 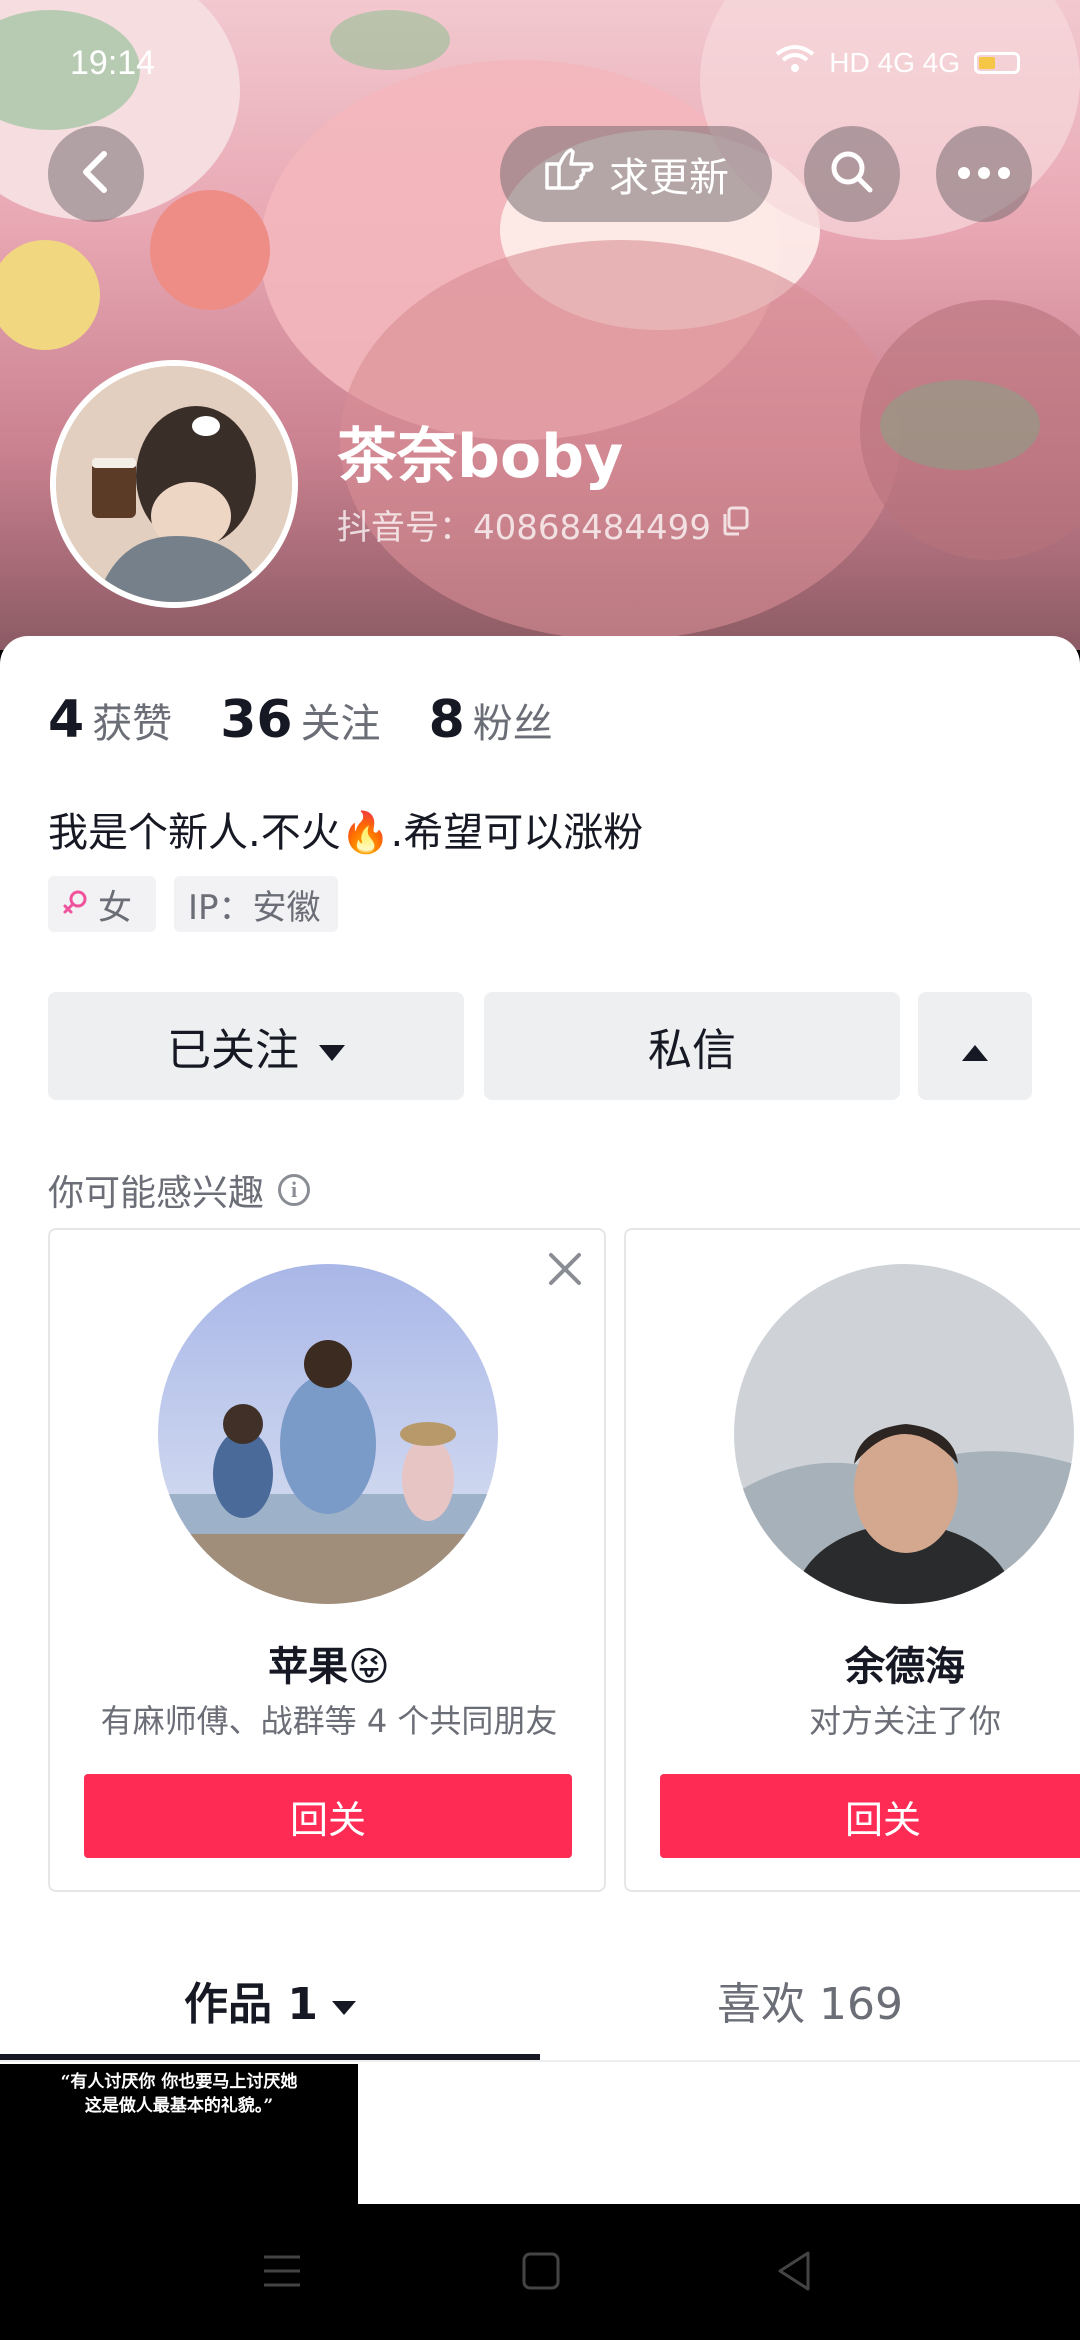 I want to click on following-button: 已关注, so click(x=256, y=1046).